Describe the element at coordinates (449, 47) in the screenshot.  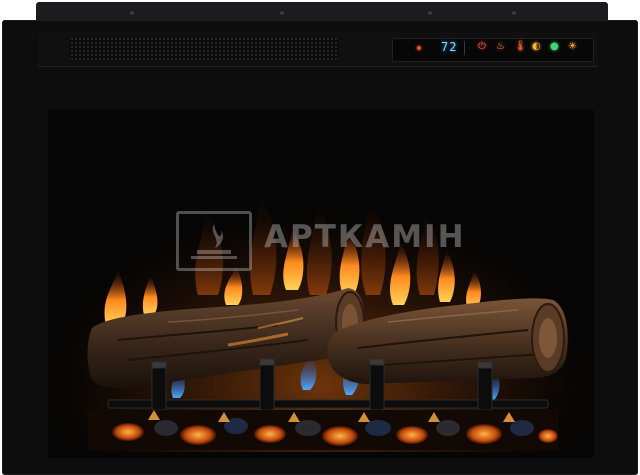
I see `temperature-readout: 72` at that location.